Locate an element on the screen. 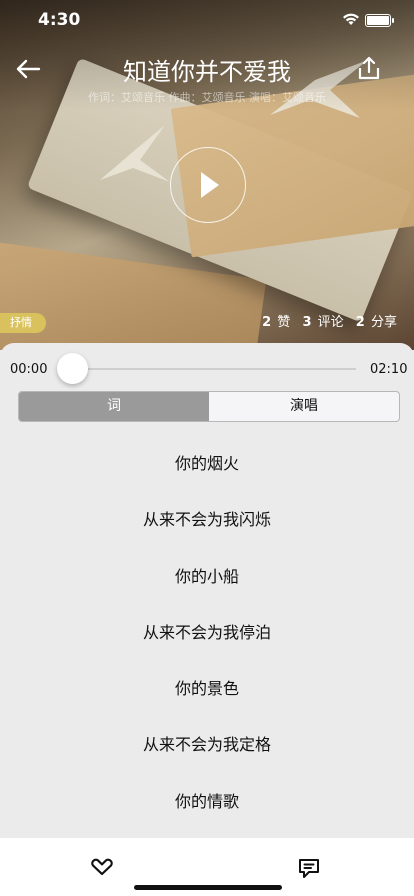 The height and width of the screenshot is (896, 414). song-title: 知道你并不爱我 is located at coordinates (207, 72).